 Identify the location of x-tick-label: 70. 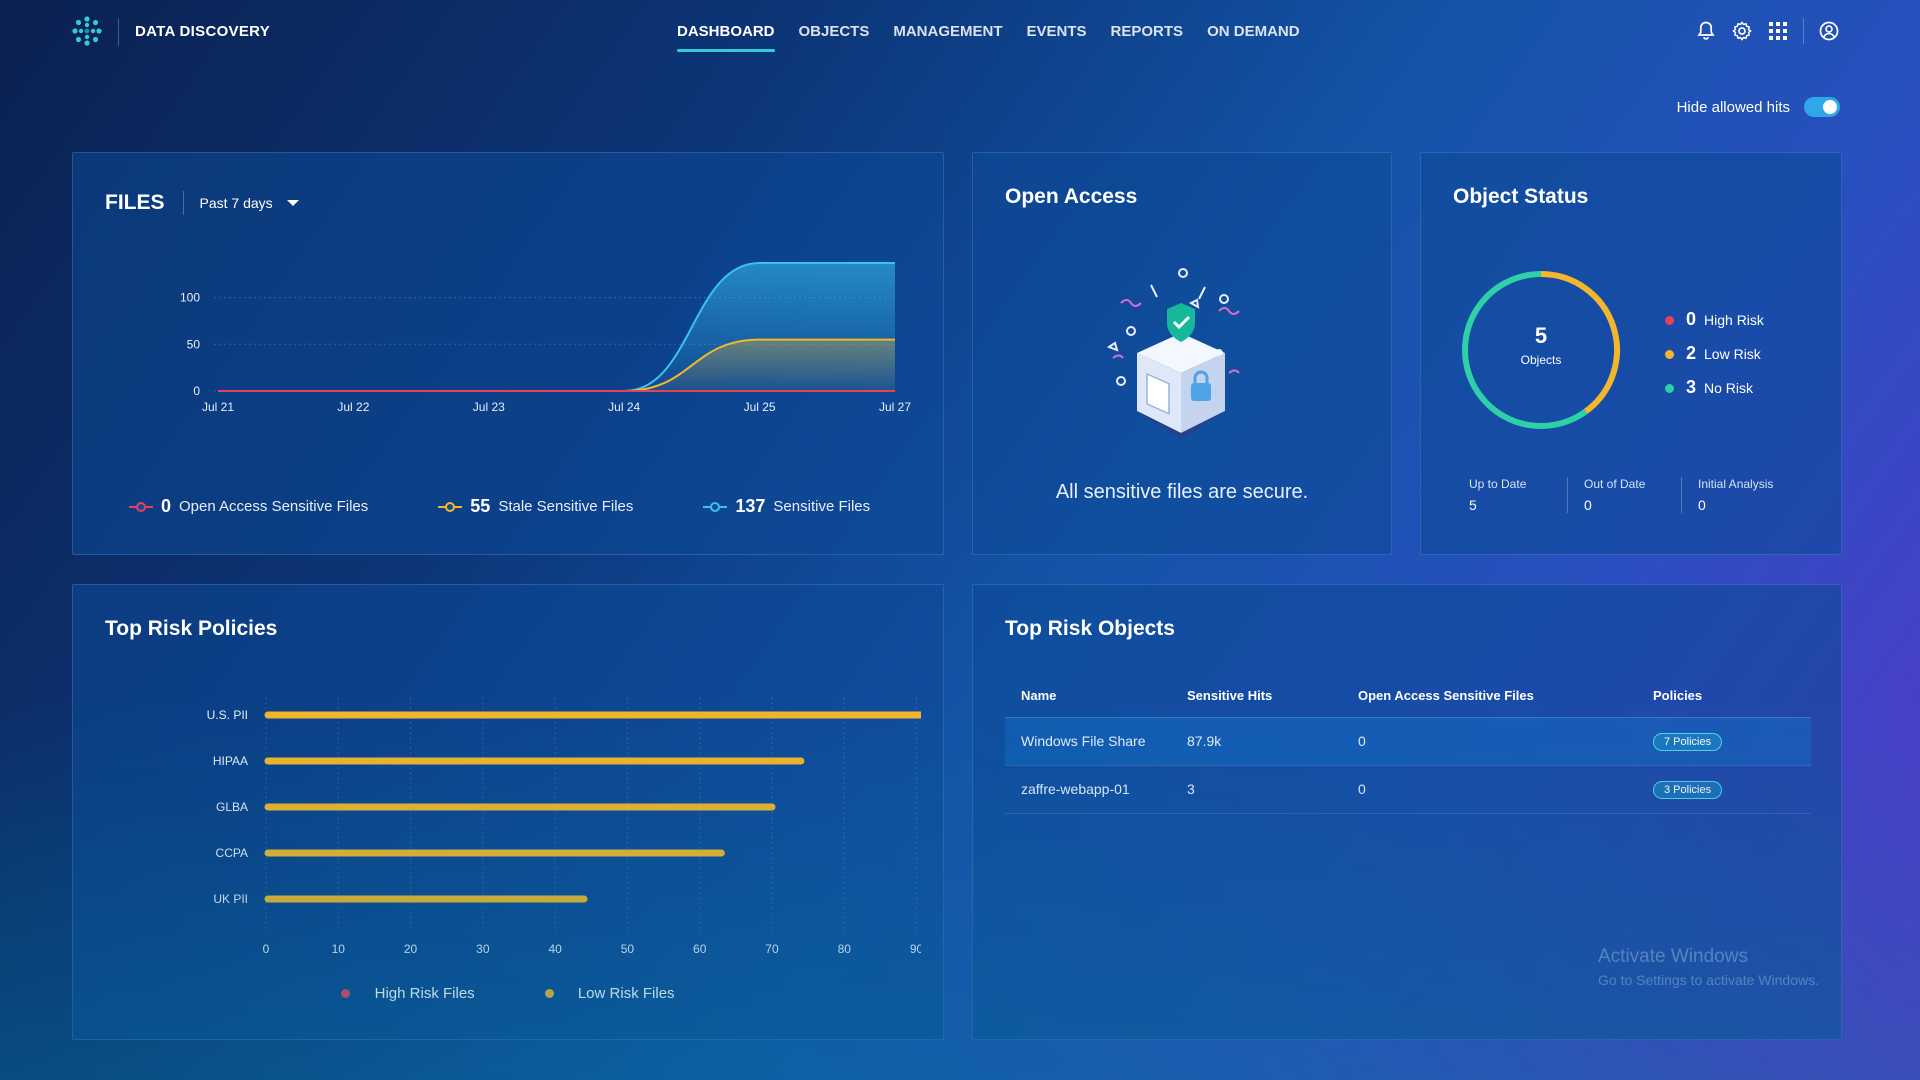
(772, 948).